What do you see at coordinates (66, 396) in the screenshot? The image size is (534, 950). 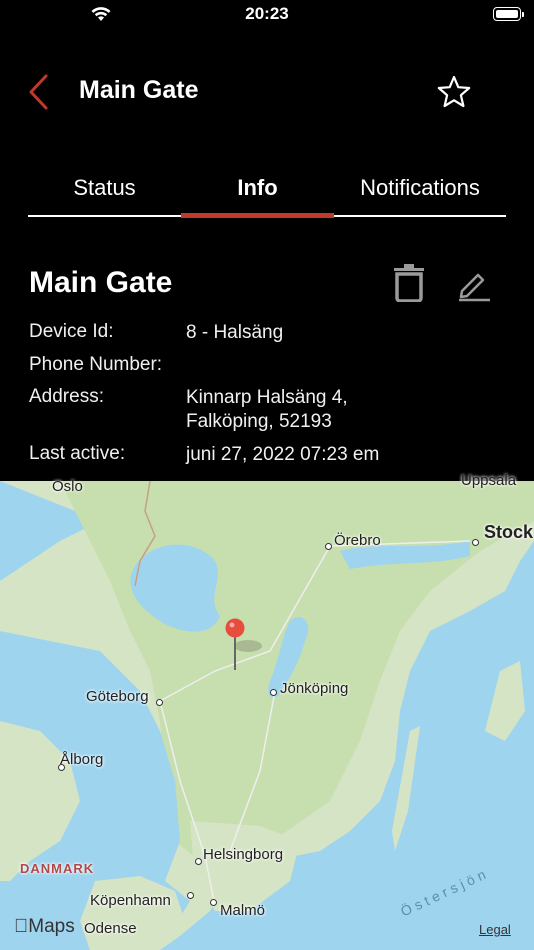 I see `address-label: Address:` at bounding box center [66, 396].